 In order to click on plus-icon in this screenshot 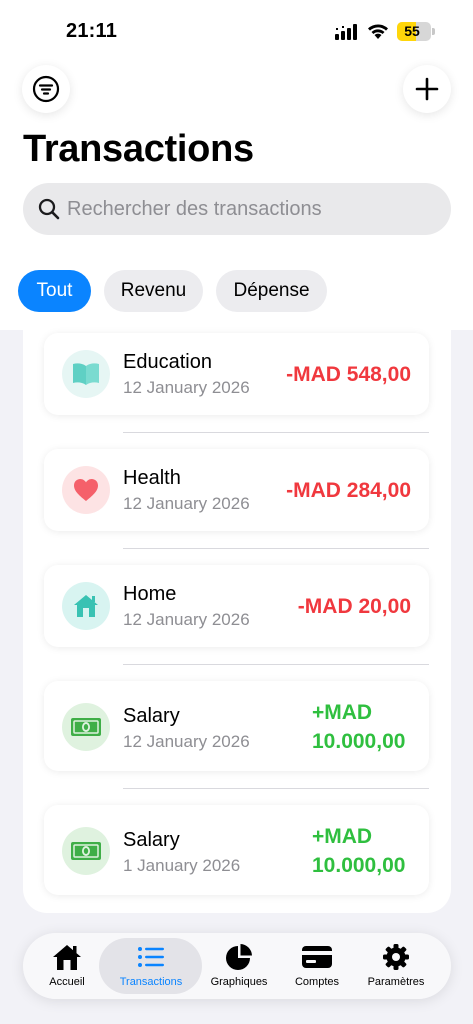, I will do `click(427, 89)`.